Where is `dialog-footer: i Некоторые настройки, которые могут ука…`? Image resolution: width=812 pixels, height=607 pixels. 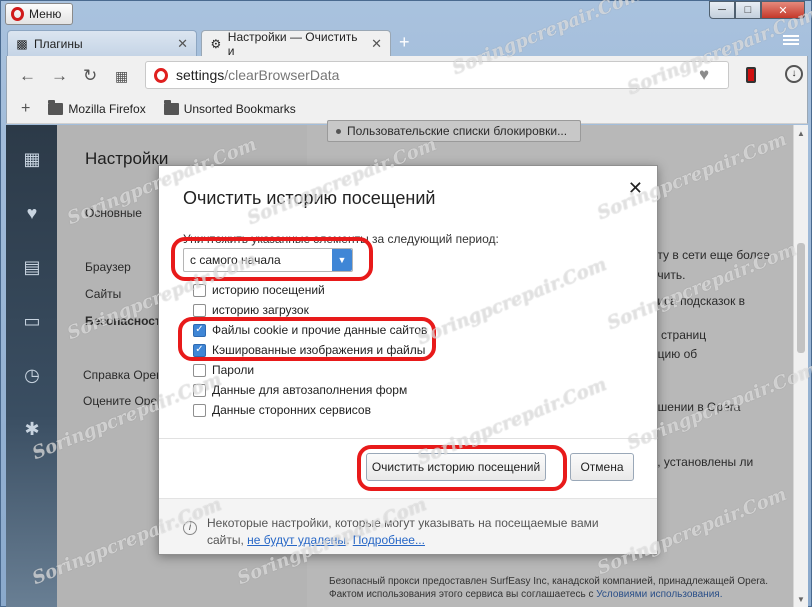 dialog-footer: i Некоторые настройки, которые могут ука… is located at coordinates (408, 526).